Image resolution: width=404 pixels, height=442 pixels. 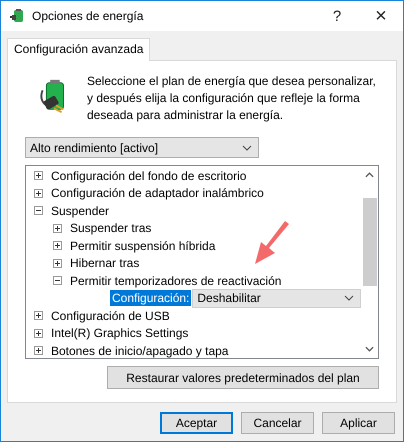 What do you see at coordinates (151, 298) in the screenshot?
I see `setting-label: Configuración:` at bounding box center [151, 298].